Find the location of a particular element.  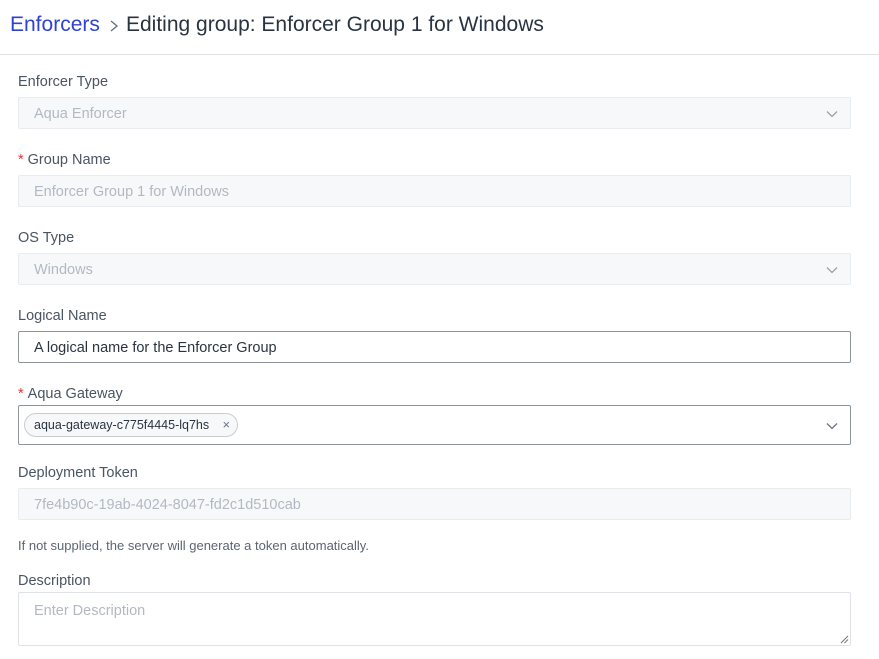

deployment-token-label: Deployment Token is located at coordinates (78, 473).